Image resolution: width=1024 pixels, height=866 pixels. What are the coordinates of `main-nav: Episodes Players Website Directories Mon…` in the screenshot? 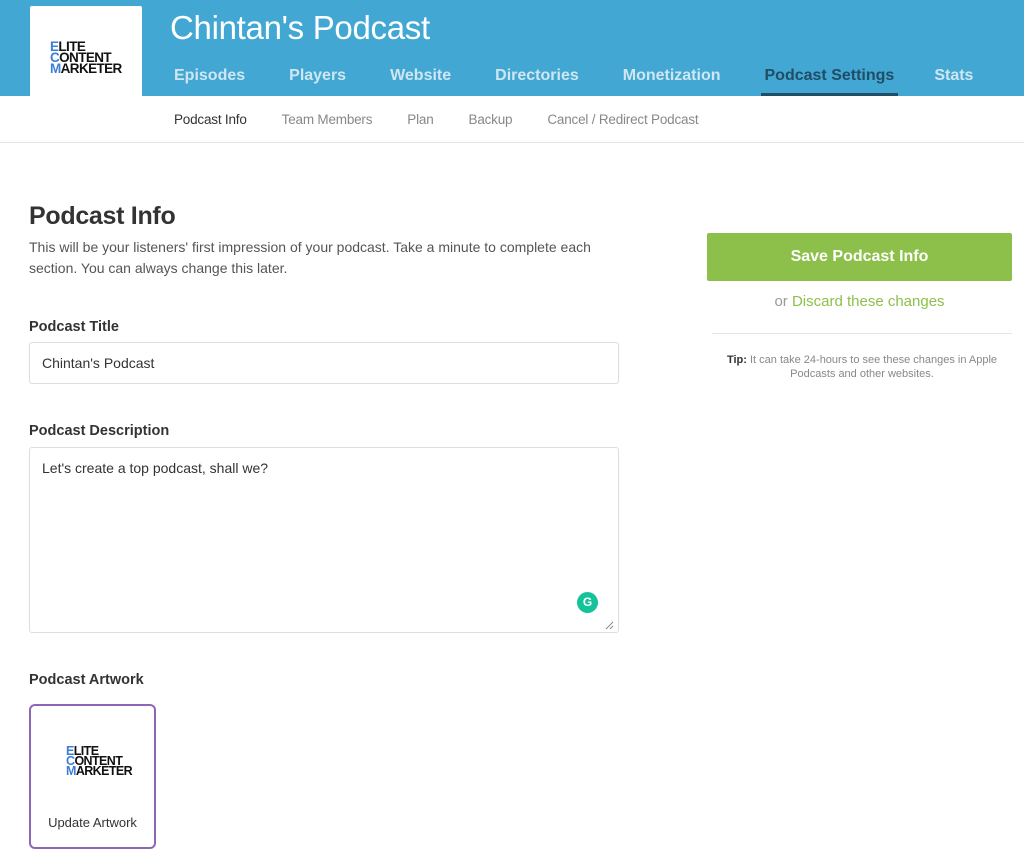 It's located at (595, 81).